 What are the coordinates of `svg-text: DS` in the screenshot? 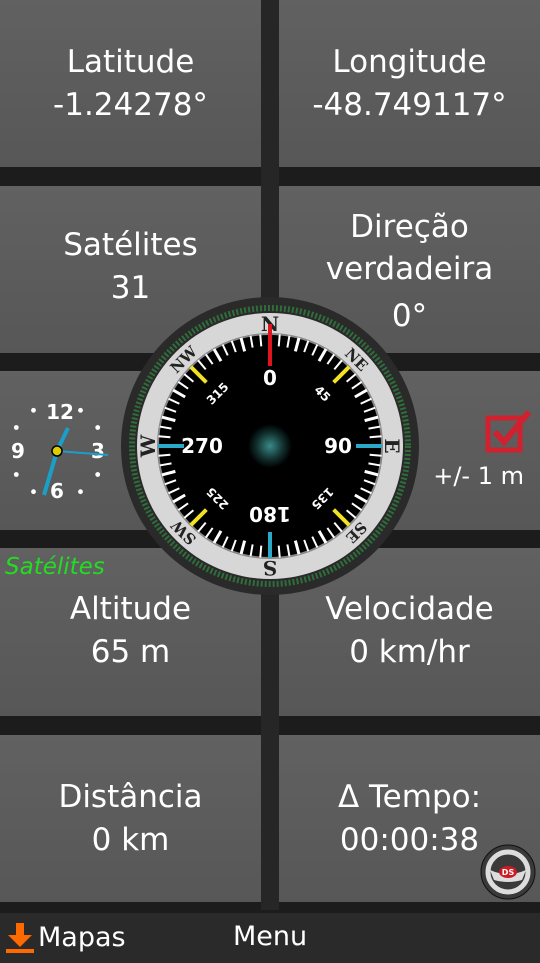 It's located at (508, 872).